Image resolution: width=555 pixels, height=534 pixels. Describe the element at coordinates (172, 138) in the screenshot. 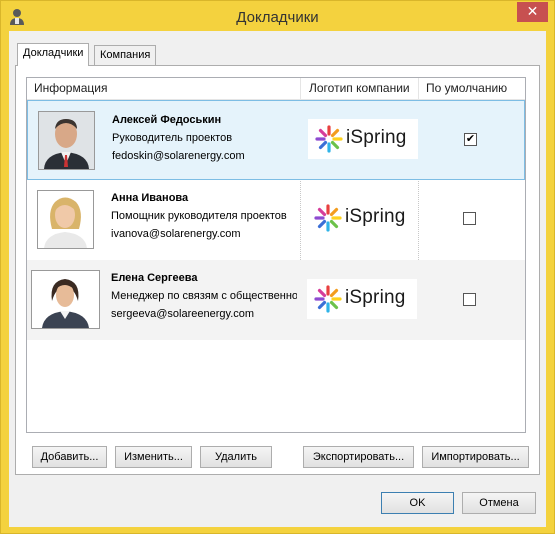

I see `speaker-role: Руководитель проектов` at that location.